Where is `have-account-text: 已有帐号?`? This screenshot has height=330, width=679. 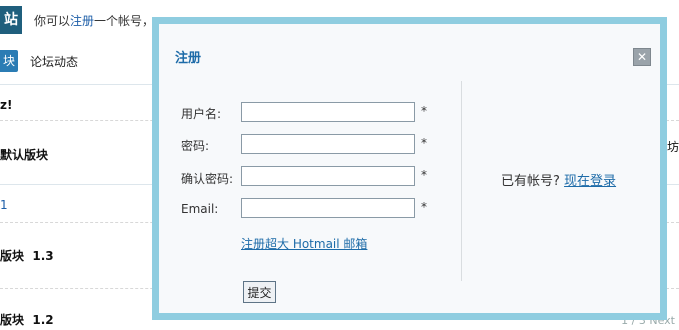 have-account-text: 已有帐号? is located at coordinates (530, 181).